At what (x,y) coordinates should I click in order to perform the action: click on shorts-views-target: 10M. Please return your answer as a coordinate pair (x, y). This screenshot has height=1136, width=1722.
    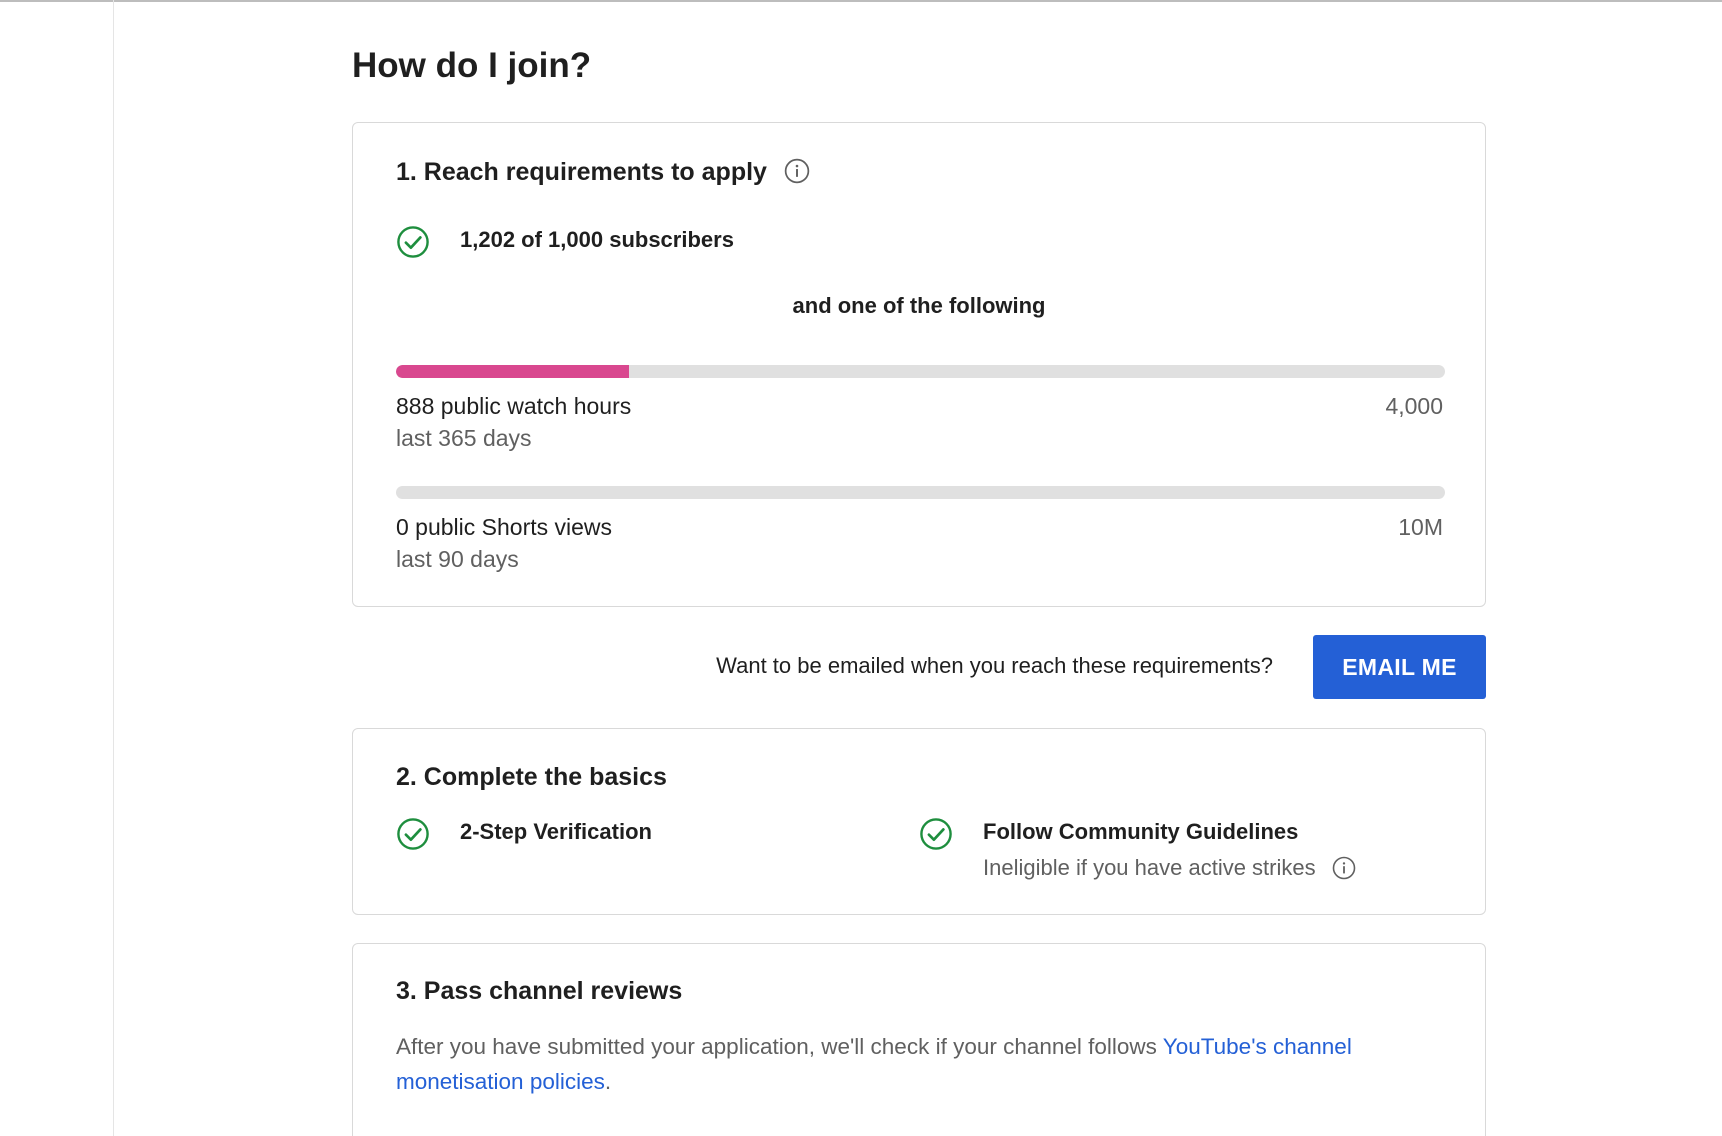
    Looking at the image, I should click on (1420, 527).